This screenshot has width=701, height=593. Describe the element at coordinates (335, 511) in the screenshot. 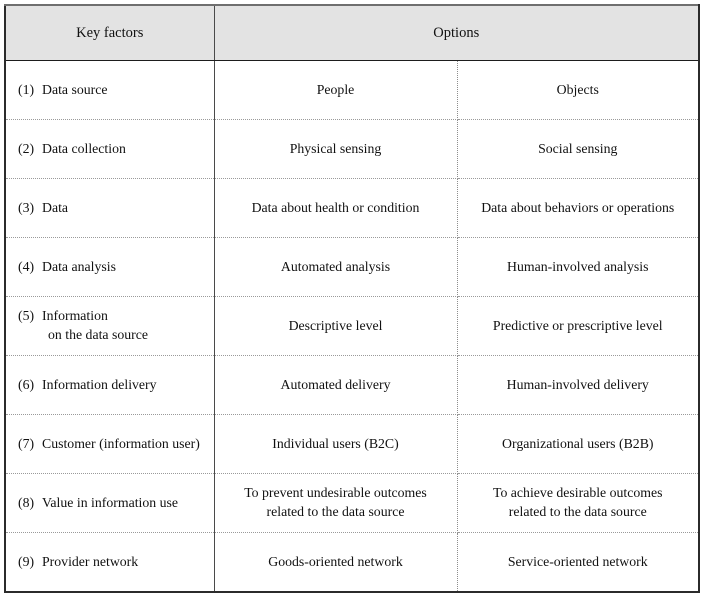

I see `option-a-line-2: related to the data source` at that location.